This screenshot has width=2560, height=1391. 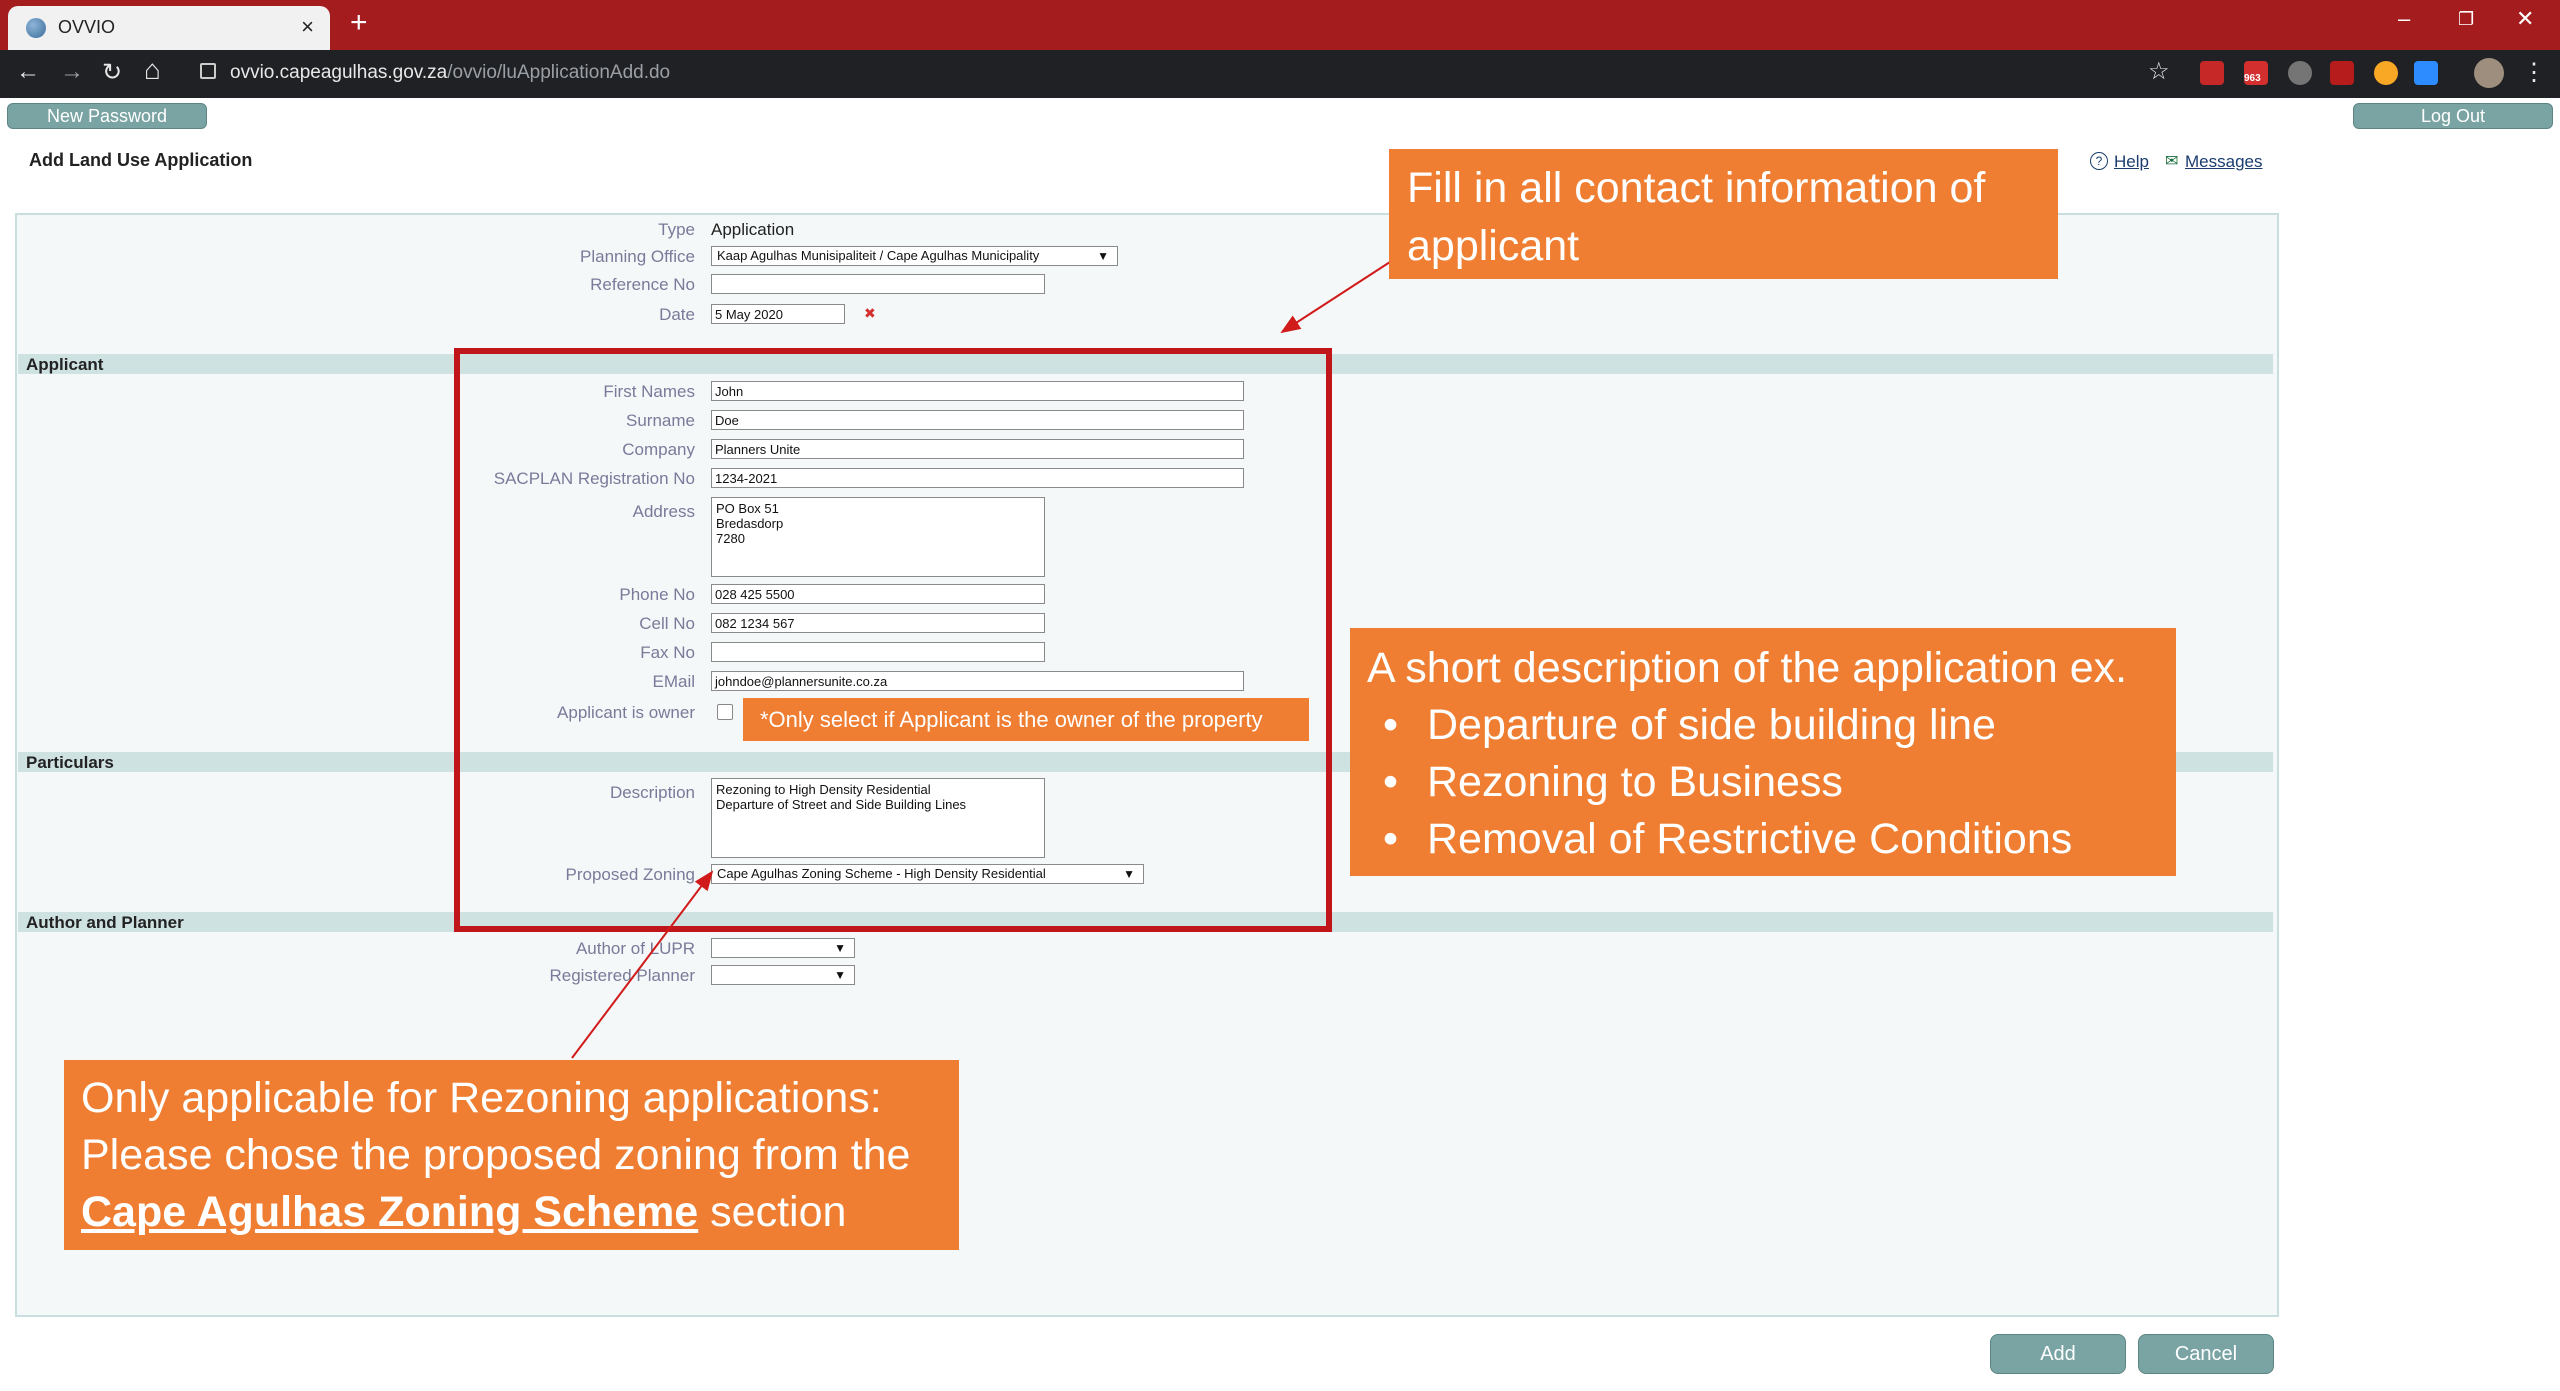 I want to click on description-bullet-1: • Departure of side building line, so click(x=1763, y=725).